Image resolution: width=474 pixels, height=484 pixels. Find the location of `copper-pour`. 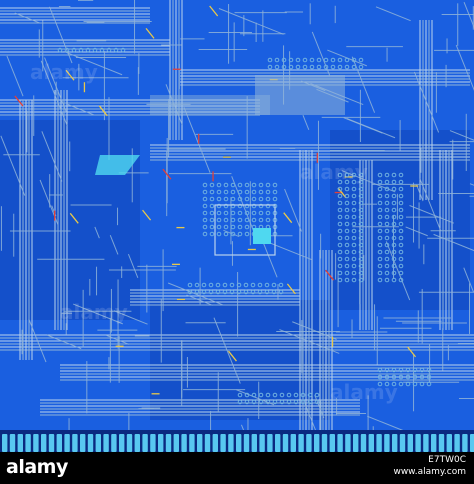

copper-pour is located at coordinates (210, 105).